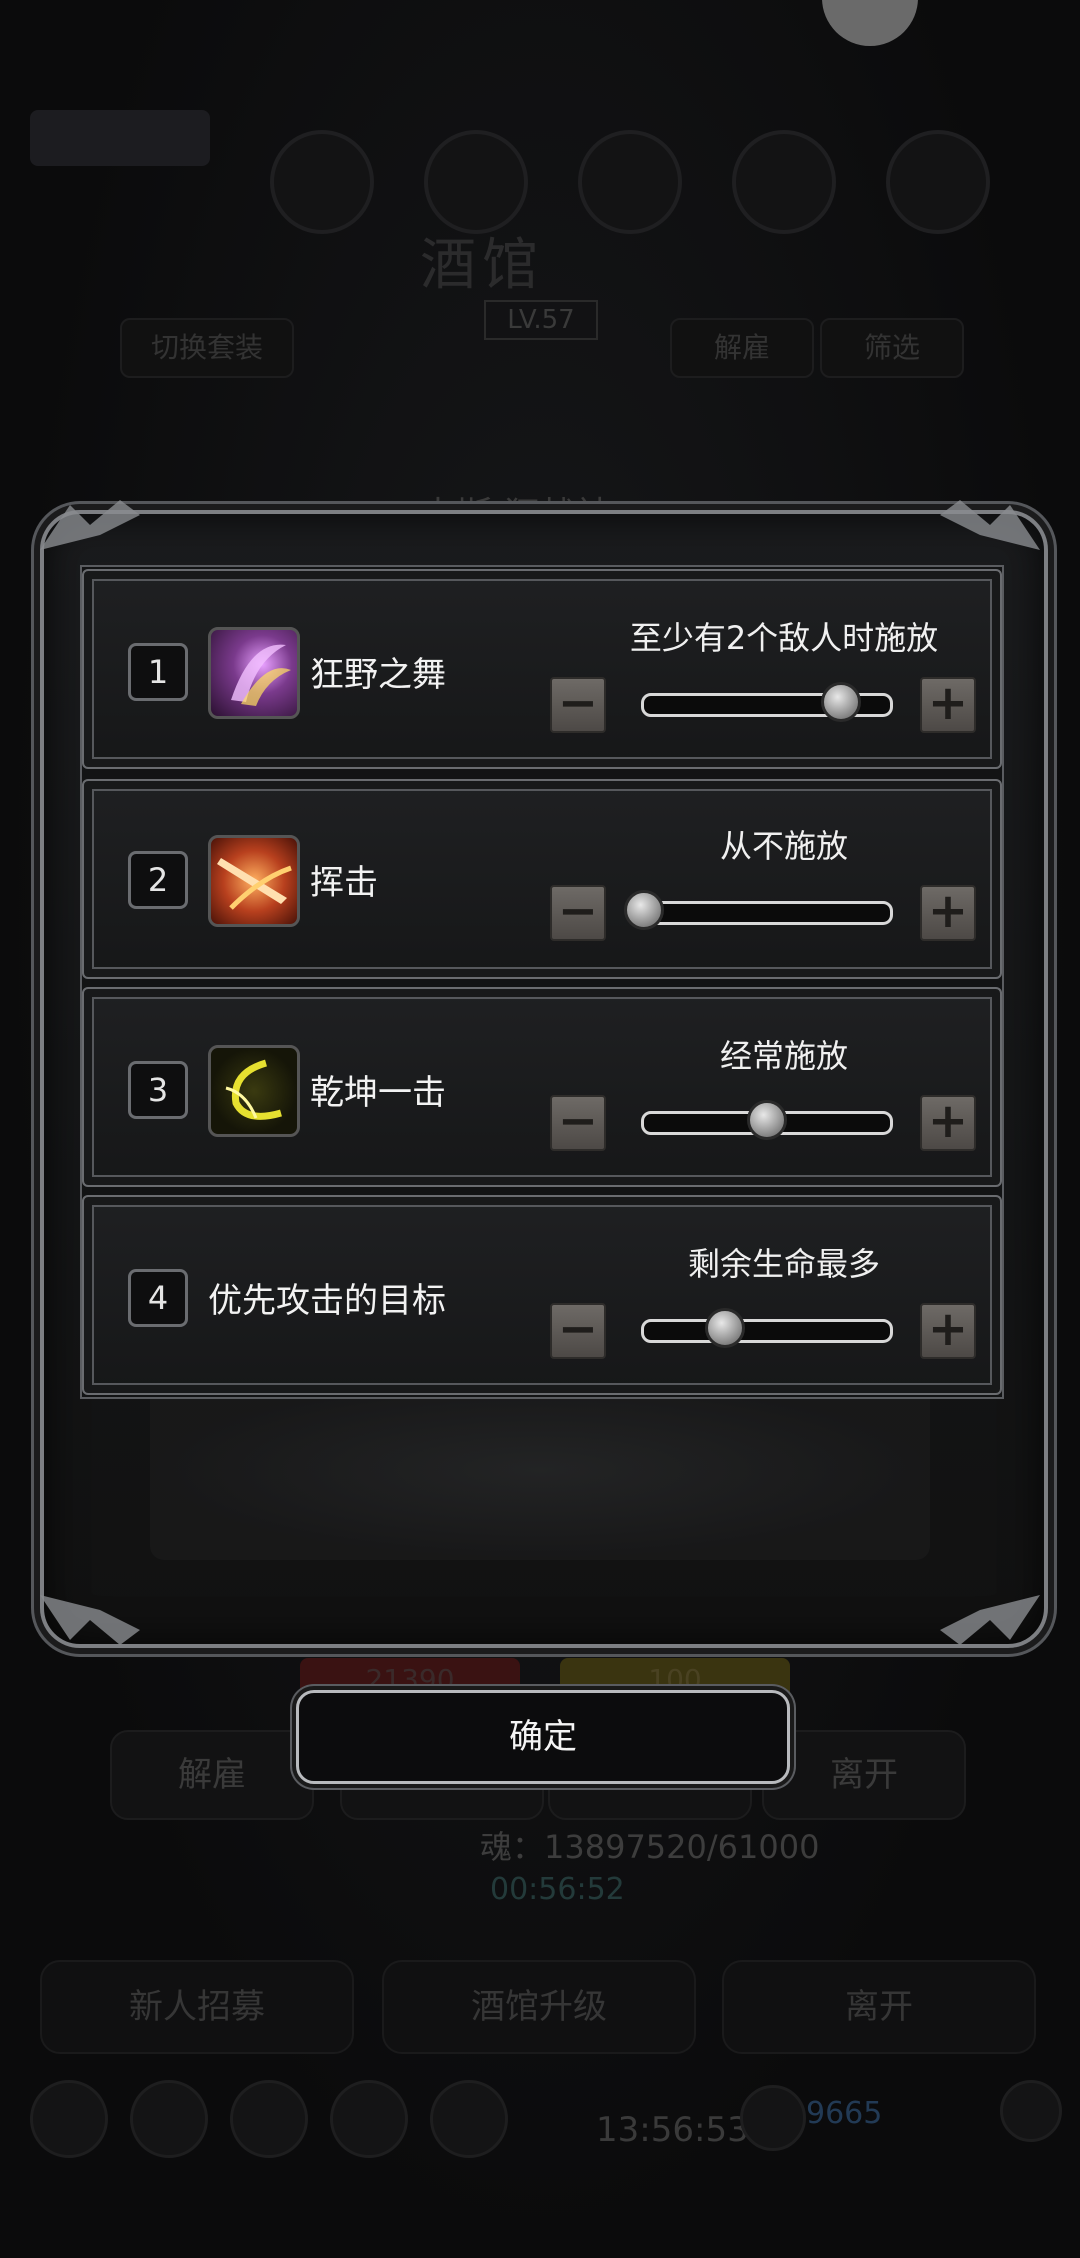 The height and width of the screenshot is (2258, 1080). Describe the element at coordinates (543, 1737) in the screenshot. I see `confirm-button: 确定` at that location.